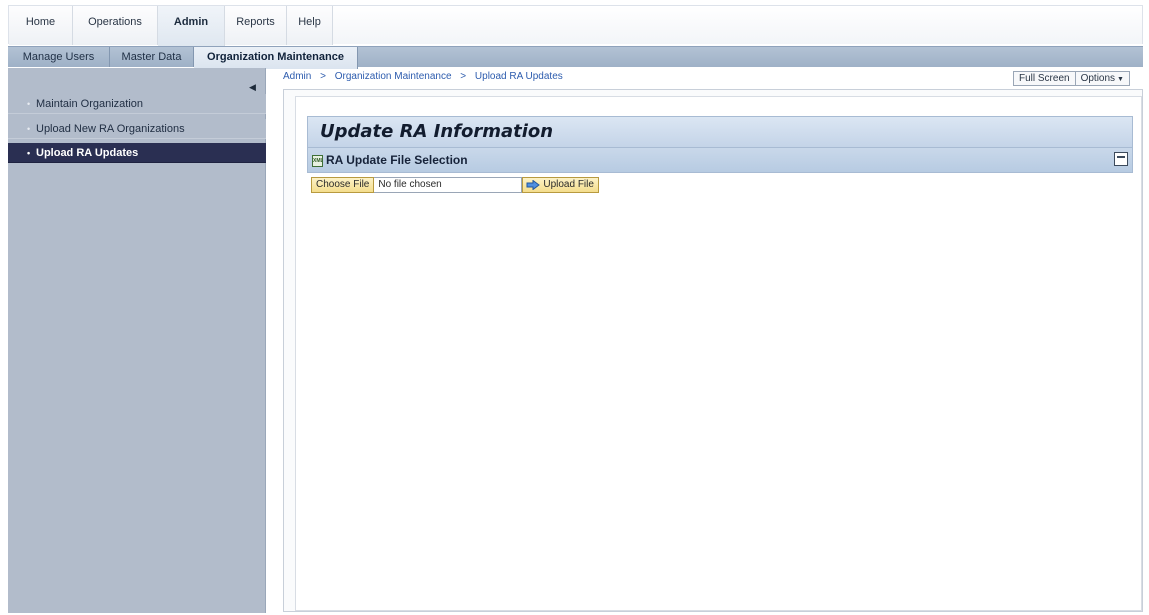  What do you see at coordinates (253, 87) in the screenshot?
I see `collapse-sidebar-icon: ◀` at bounding box center [253, 87].